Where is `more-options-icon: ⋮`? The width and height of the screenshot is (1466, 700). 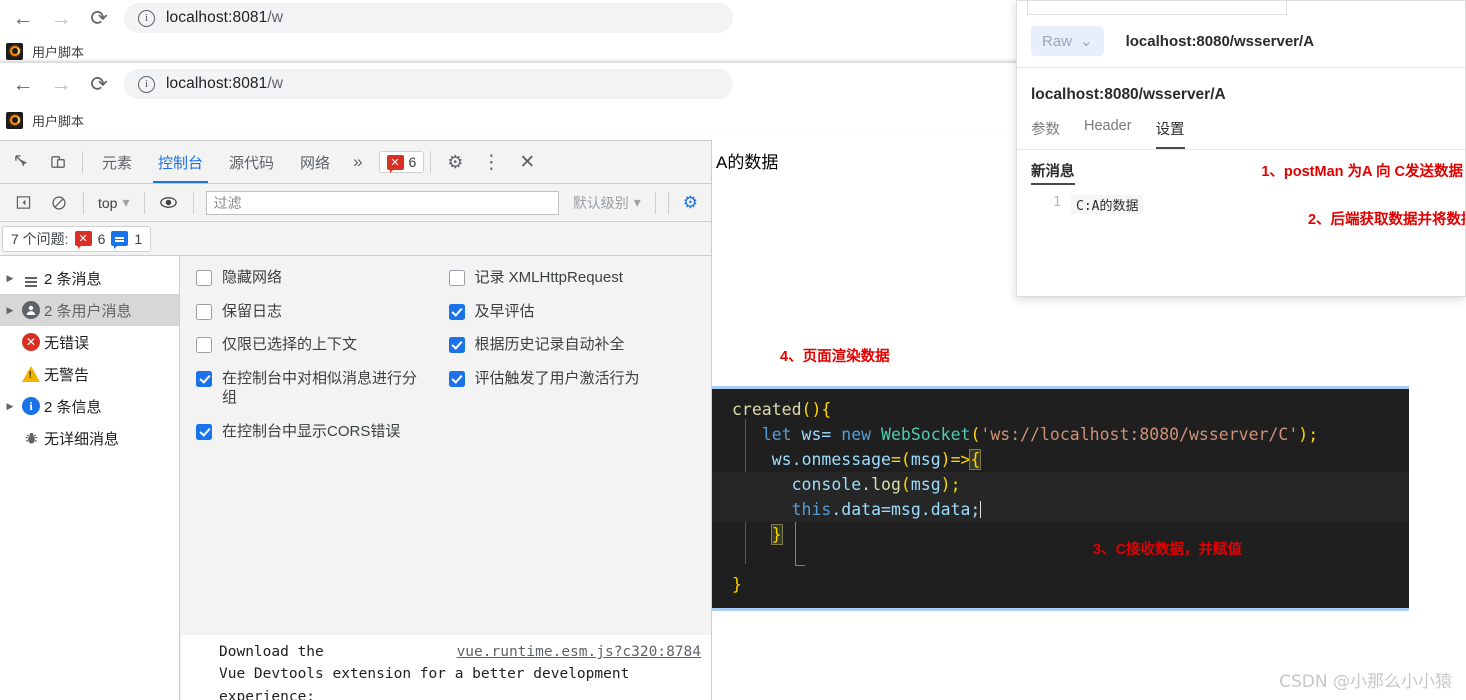
more-options-icon: ⋮ is located at coordinates (491, 162).